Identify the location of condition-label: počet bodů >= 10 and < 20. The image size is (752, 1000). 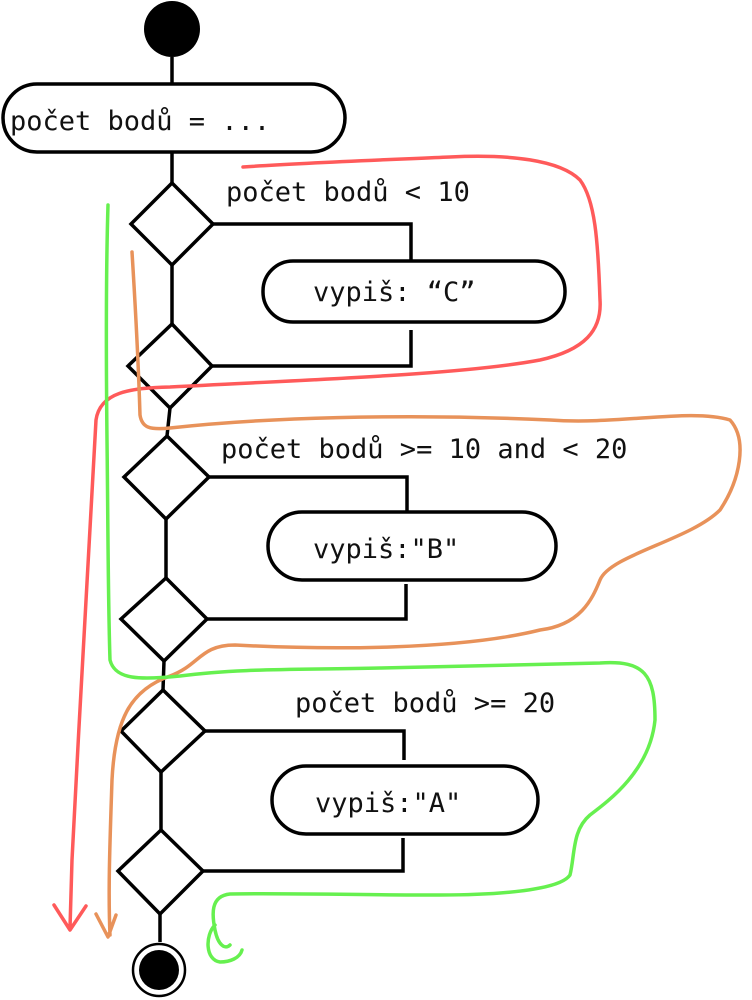
(424, 449).